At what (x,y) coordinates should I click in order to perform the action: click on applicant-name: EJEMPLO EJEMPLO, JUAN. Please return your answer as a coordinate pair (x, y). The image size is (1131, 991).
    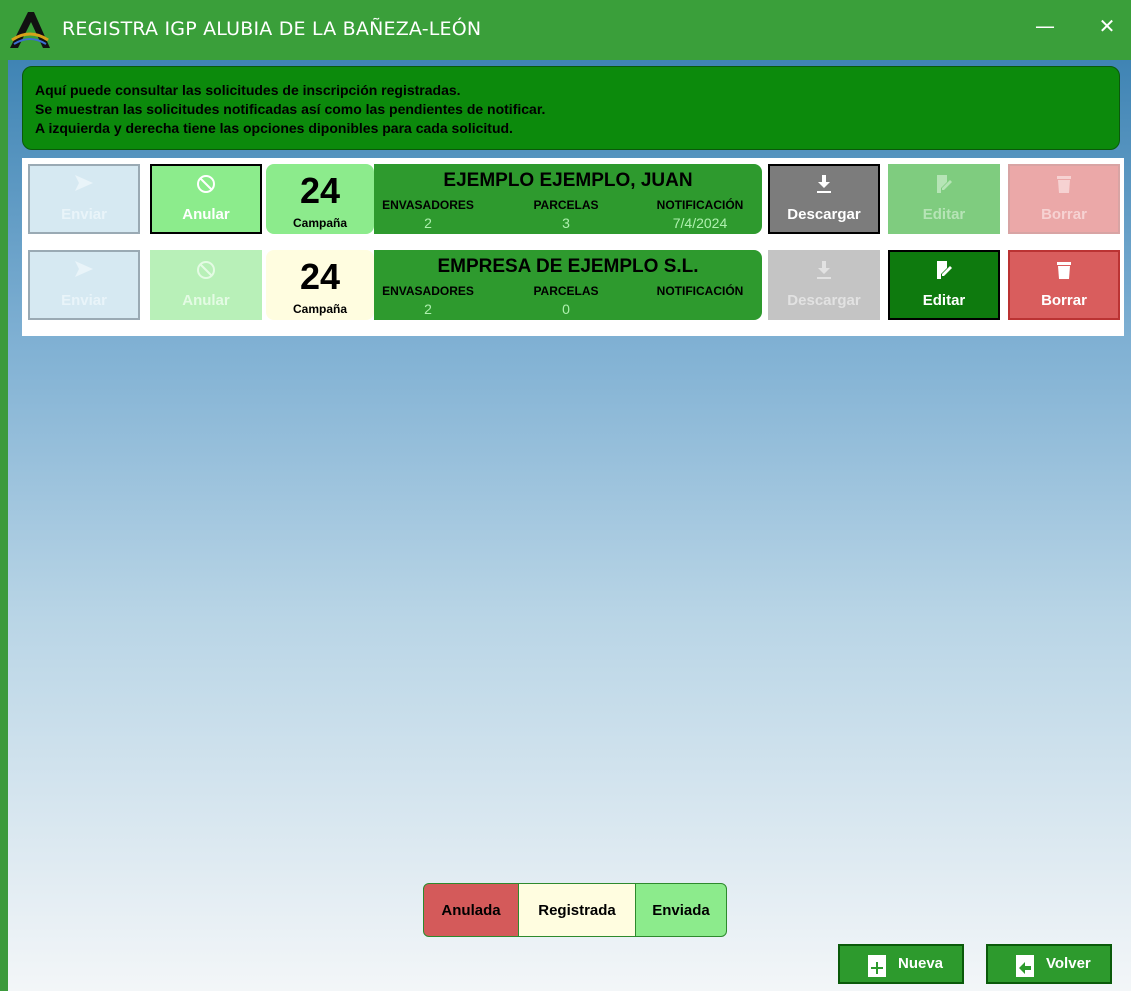
    Looking at the image, I should click on (568, 180).